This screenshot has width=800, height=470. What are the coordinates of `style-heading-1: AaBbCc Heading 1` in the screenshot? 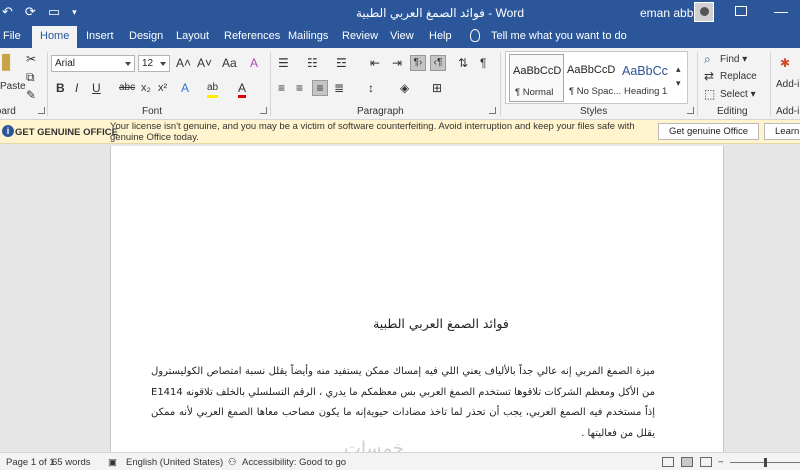 It's located at (646, 78).